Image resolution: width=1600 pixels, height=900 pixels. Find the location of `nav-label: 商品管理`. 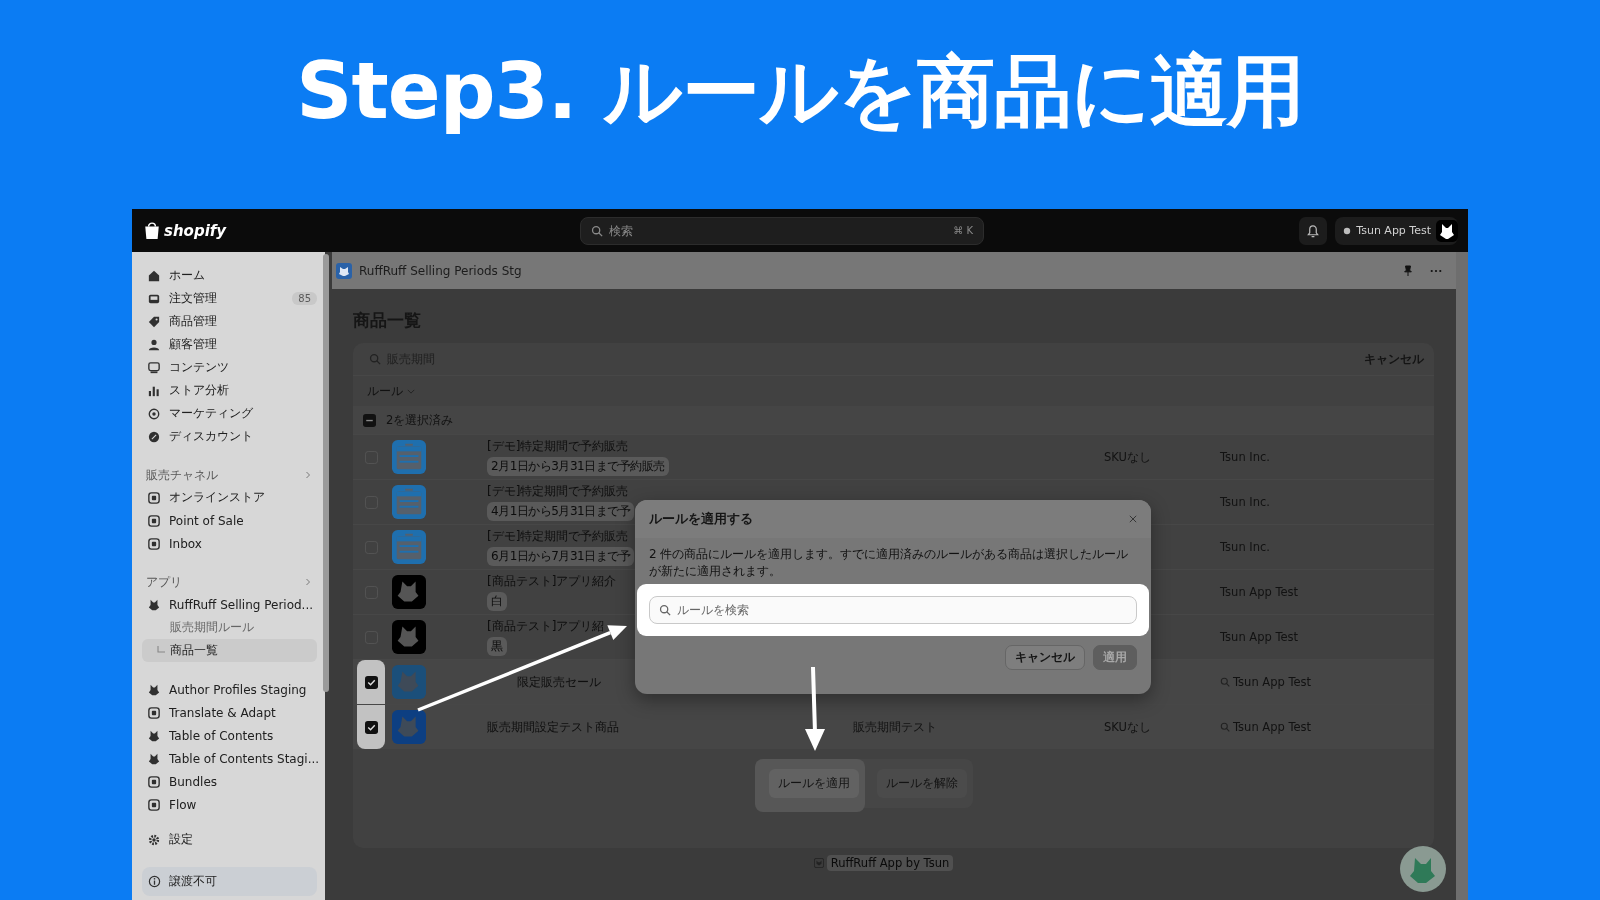

nav-label: 商品管理 is located at coordinates (193, 321).